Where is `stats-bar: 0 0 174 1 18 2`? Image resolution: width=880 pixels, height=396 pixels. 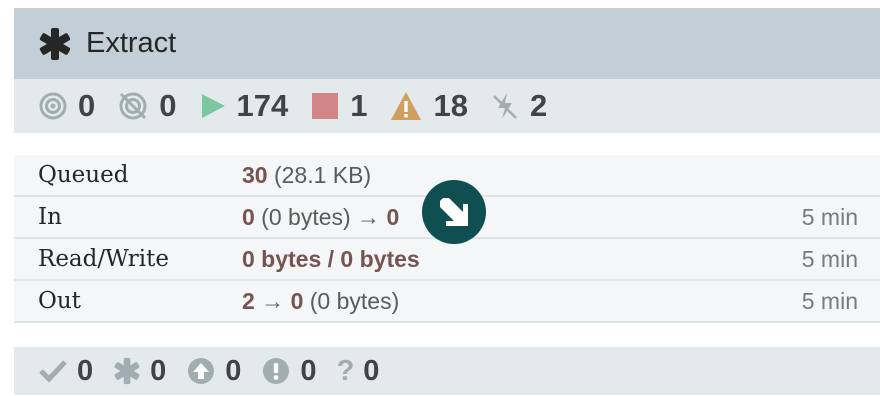 stats-bar: 0 0 174 1 18 2 is located at coordinates (447, 106).